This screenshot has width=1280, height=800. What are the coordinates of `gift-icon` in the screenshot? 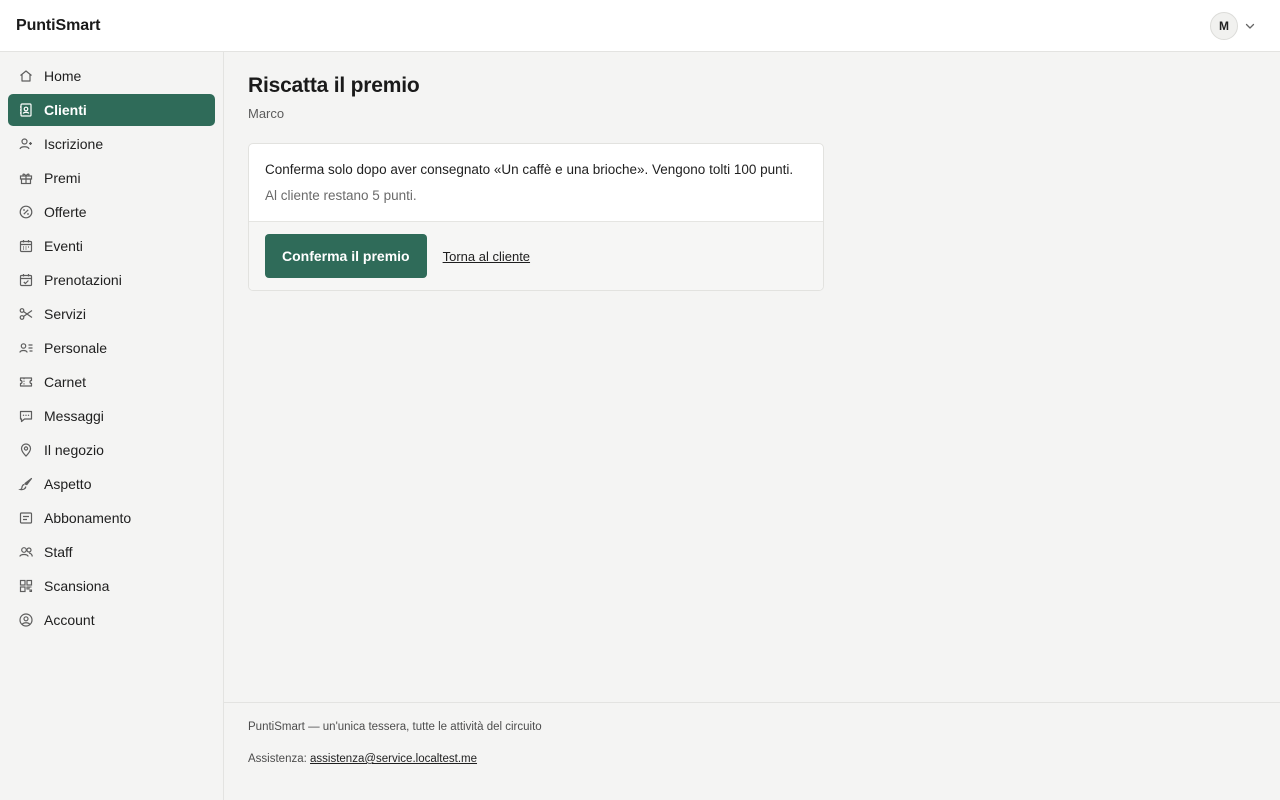 It's located at (26, 178).